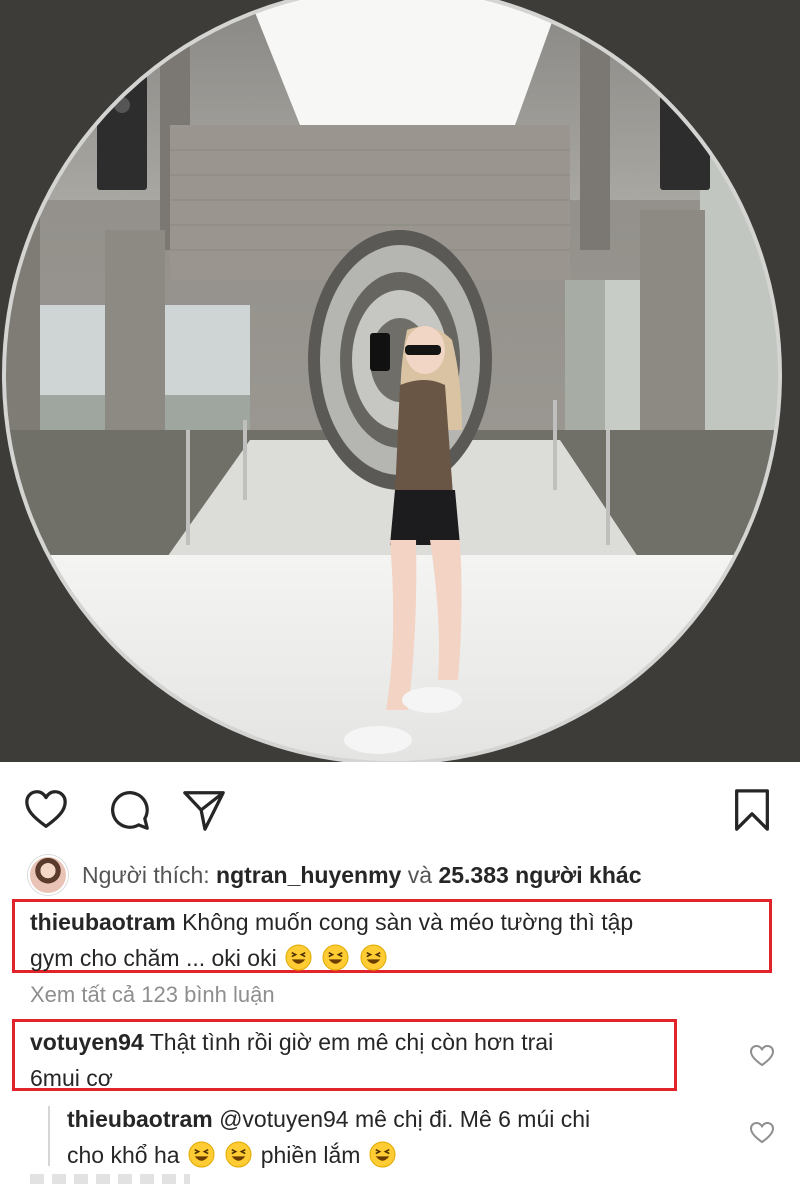  I want to click on reply-text-line2a: cho khổ ha, so click(123, 1155).